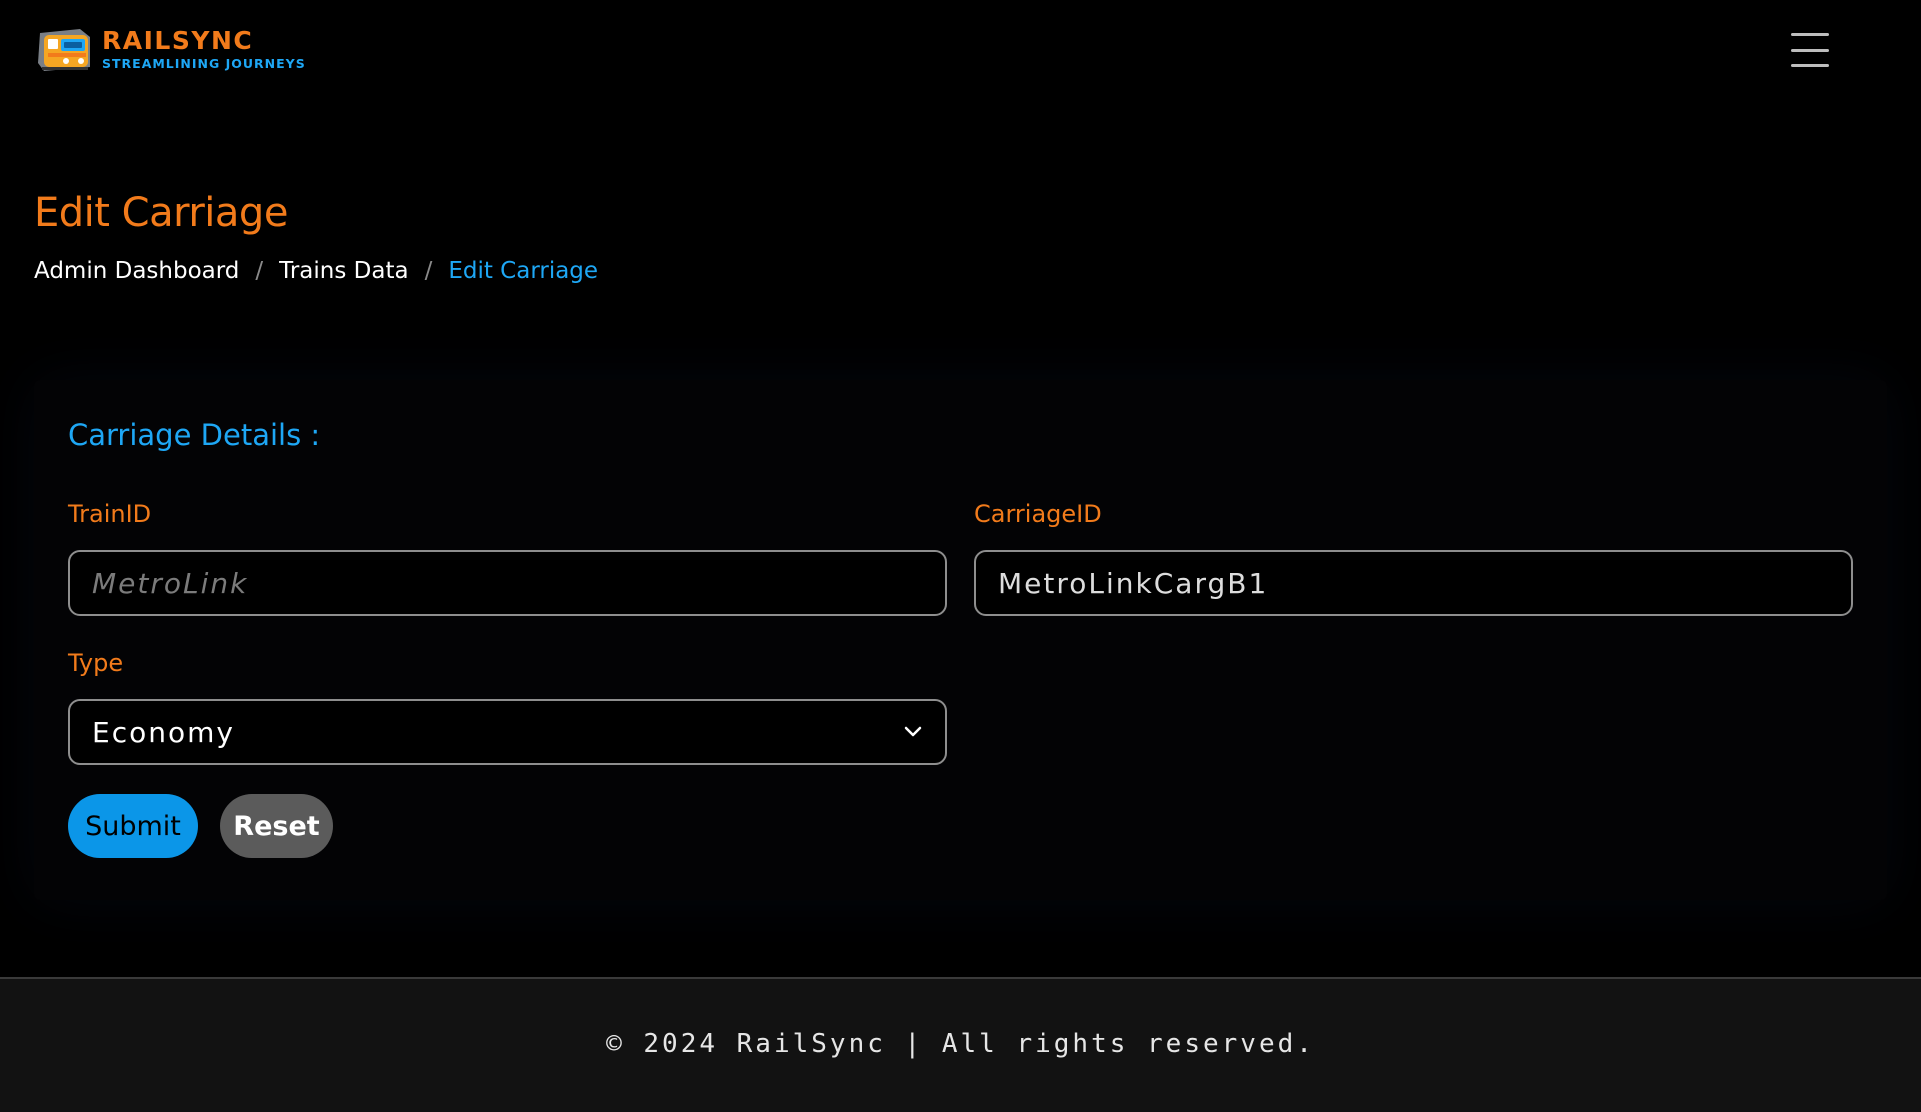  Describe the element at coordinates (276, 826) in the screenshot. I see `reset-button: Reset` at that location.